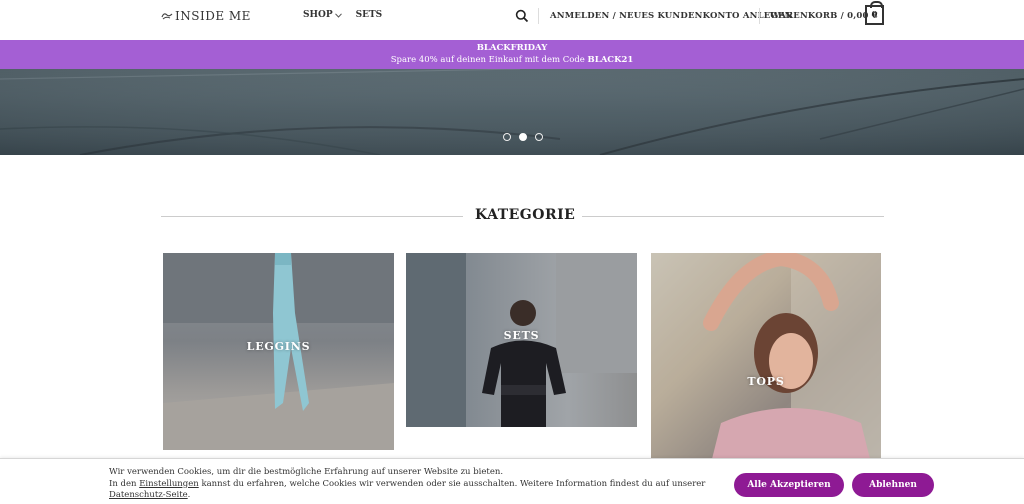  I want to click on slider-dots, so click(523, 137).